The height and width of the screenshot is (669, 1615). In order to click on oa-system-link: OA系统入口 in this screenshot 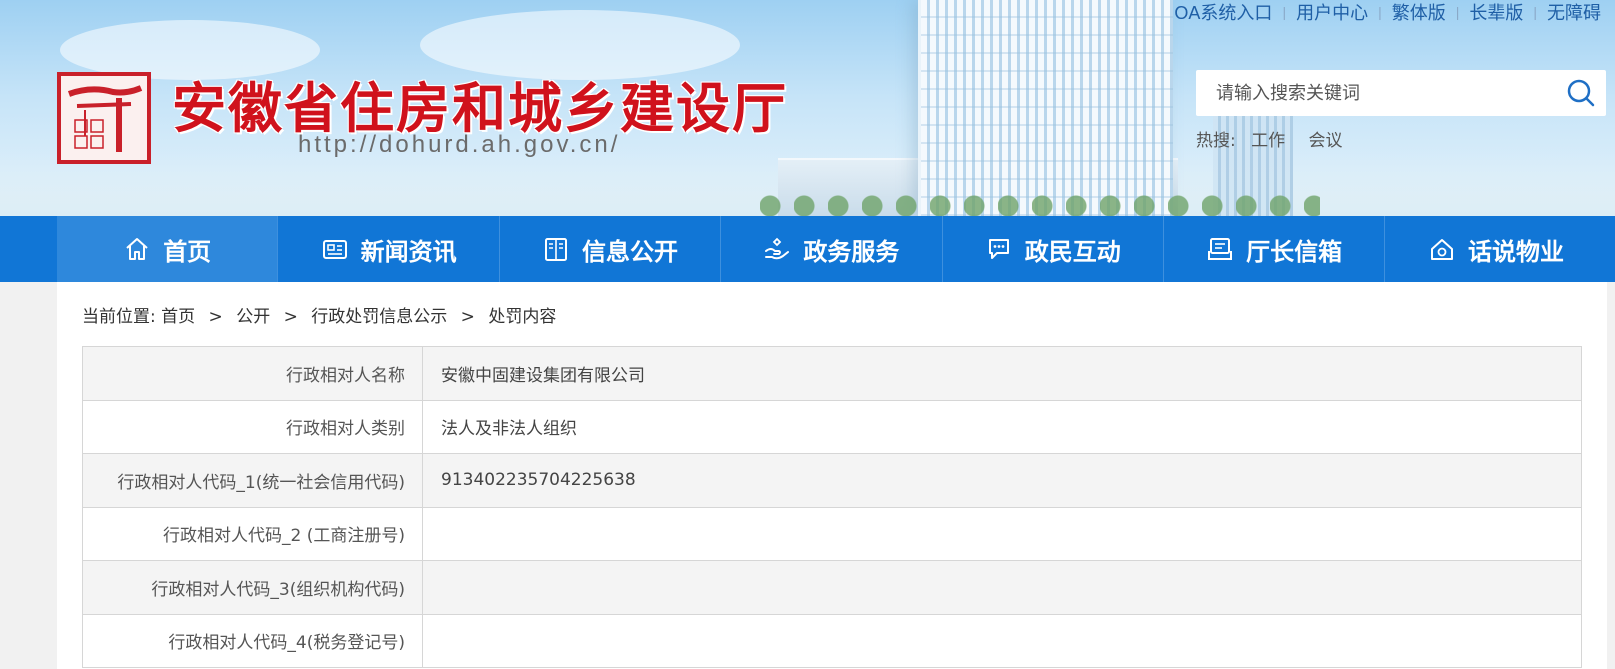, I will do `click(1223, 12)`.